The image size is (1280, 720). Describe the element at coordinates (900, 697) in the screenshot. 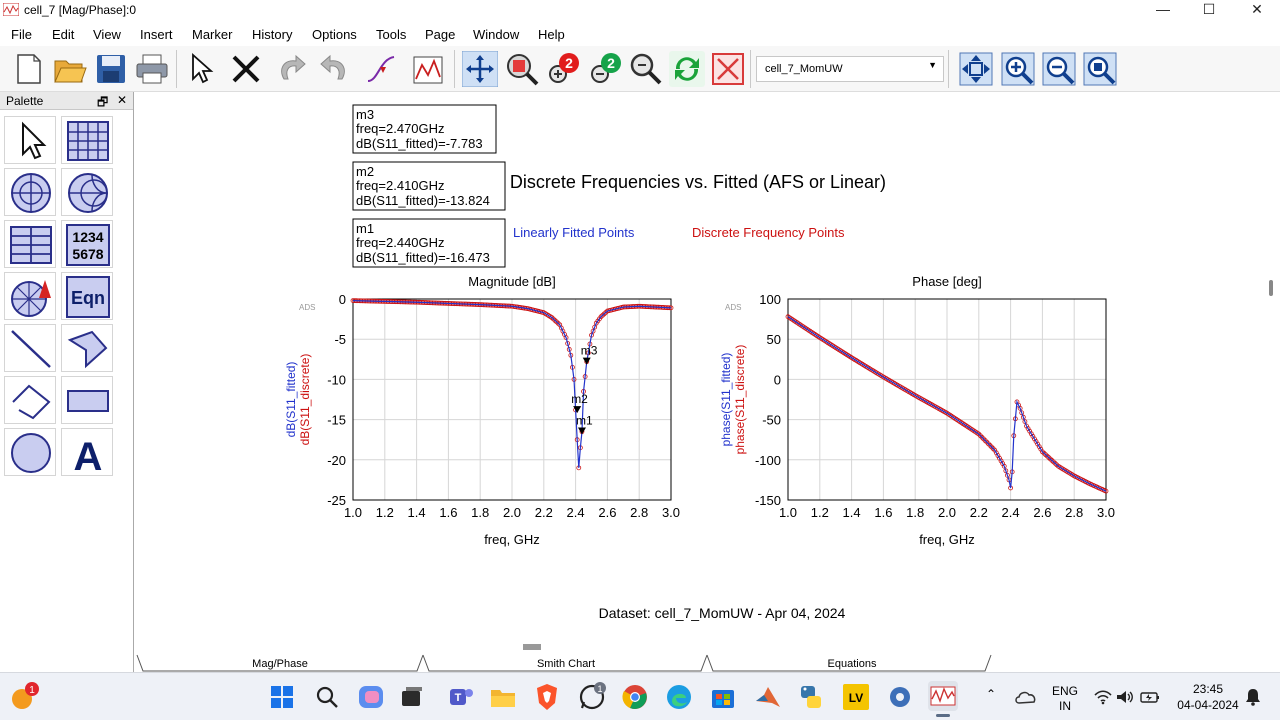

I see `settings-gear-icon` at that location.